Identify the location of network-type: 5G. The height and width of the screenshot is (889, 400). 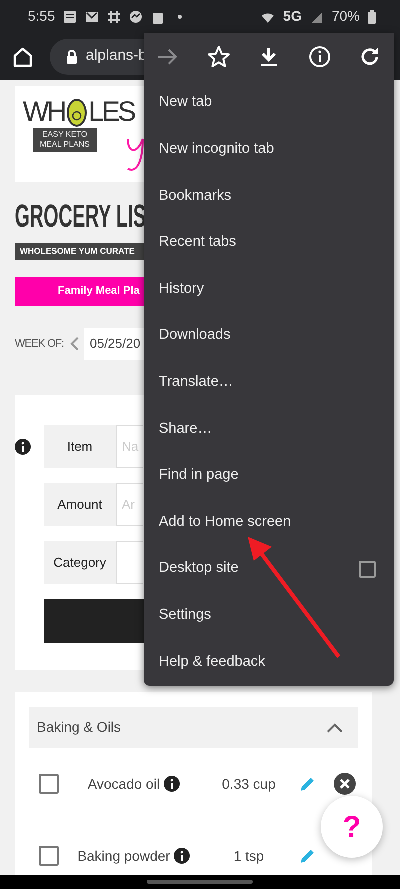
(292, 16).